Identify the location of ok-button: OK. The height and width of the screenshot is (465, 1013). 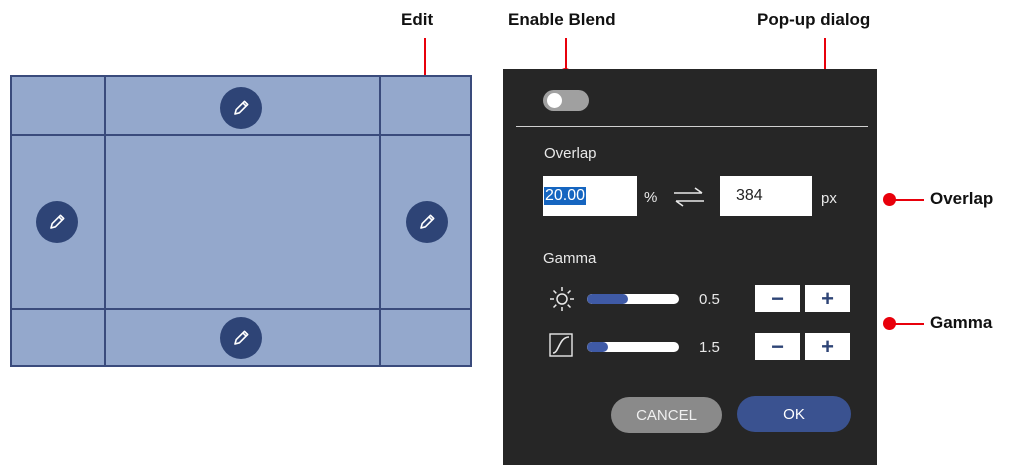
(794, 414).